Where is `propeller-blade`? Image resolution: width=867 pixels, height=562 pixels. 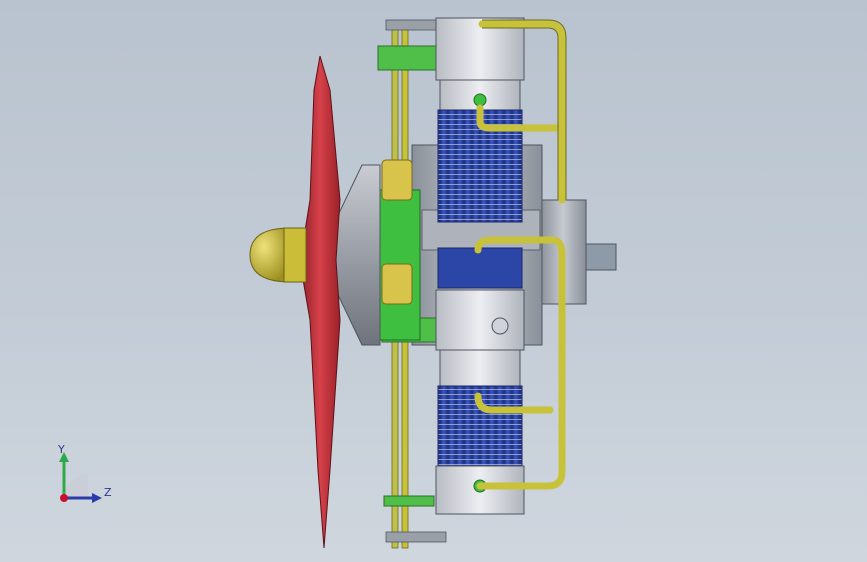 propeller-blade is located at coordinates (320, 302).